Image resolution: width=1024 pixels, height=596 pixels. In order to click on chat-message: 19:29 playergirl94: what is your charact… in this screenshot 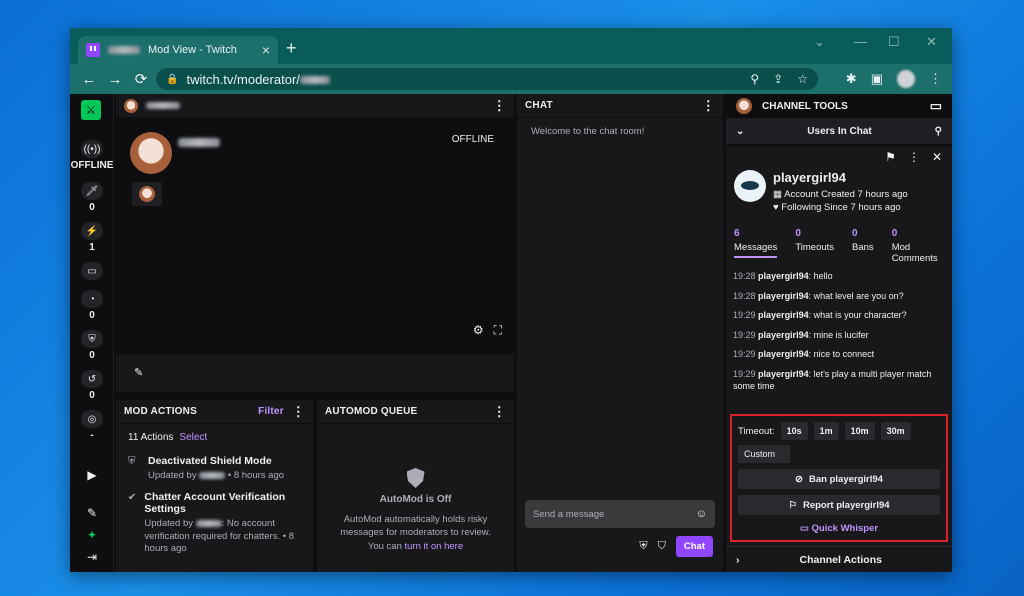, I will do `click(820, 315)`.